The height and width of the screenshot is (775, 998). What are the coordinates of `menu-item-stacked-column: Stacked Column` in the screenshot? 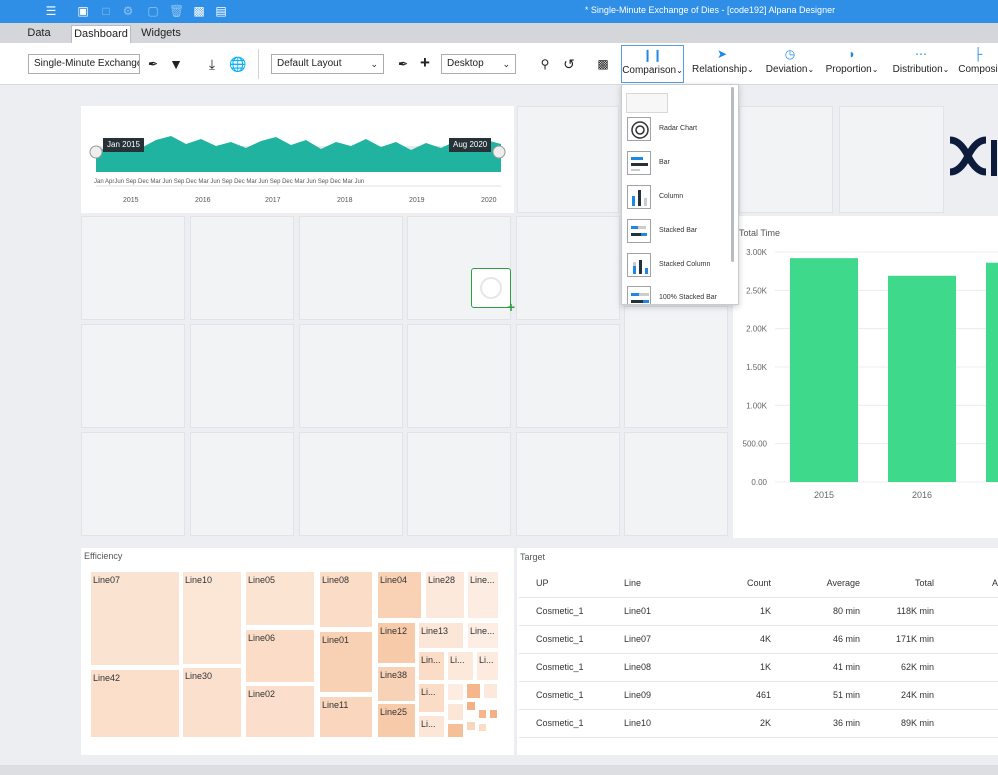 It's located at (679, 266).